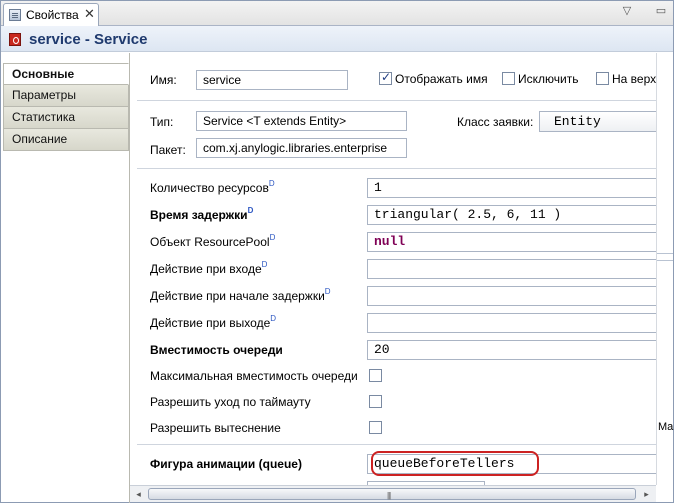  I want to click on scroll-right-icon: ▸, so click(646, 494).